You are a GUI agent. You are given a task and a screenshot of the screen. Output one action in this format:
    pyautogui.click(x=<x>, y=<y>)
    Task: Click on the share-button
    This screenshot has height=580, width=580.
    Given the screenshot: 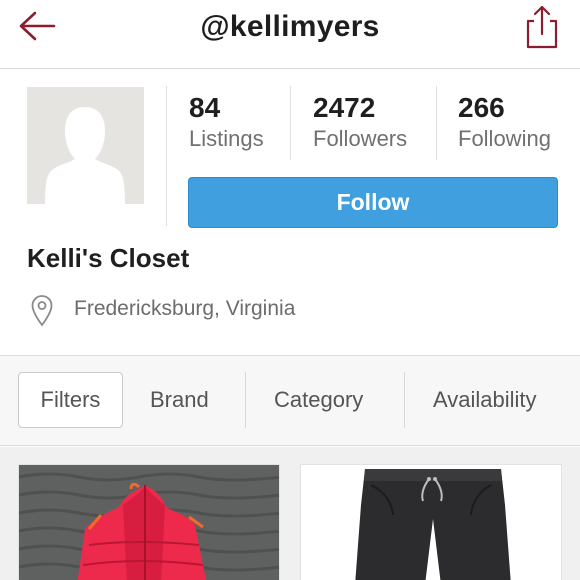 What is the action you would take?
    pyautogui.click(x=542, y=27)
    